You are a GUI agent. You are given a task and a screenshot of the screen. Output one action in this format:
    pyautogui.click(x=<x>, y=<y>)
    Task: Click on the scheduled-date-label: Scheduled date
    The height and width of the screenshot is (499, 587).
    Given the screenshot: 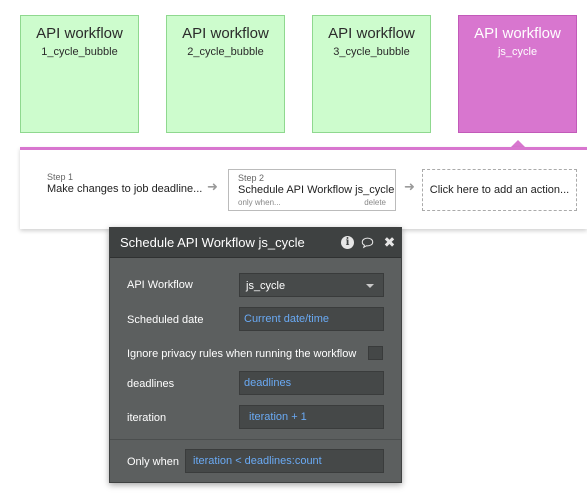 What is the action you would take?
    pyautogui.click(x=165, y=320)
    